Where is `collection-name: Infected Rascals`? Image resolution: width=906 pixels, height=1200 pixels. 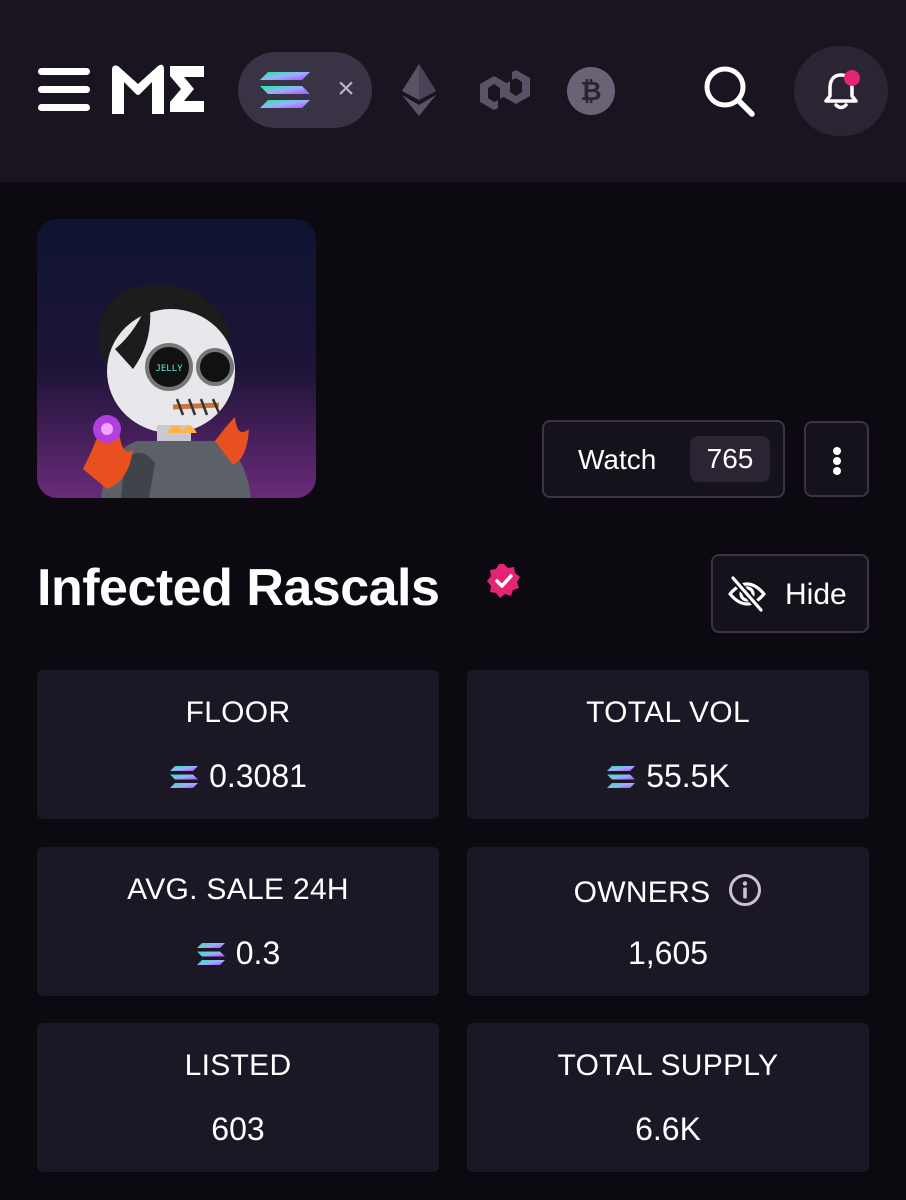
collection-name: Infected Rascals is located at coordinates (238, 588).